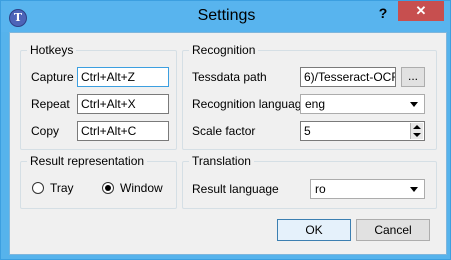  Describe the element at coordinates (225, 16) in the screenshot. I see `title-bar: T Settings ? ✕` at that location.